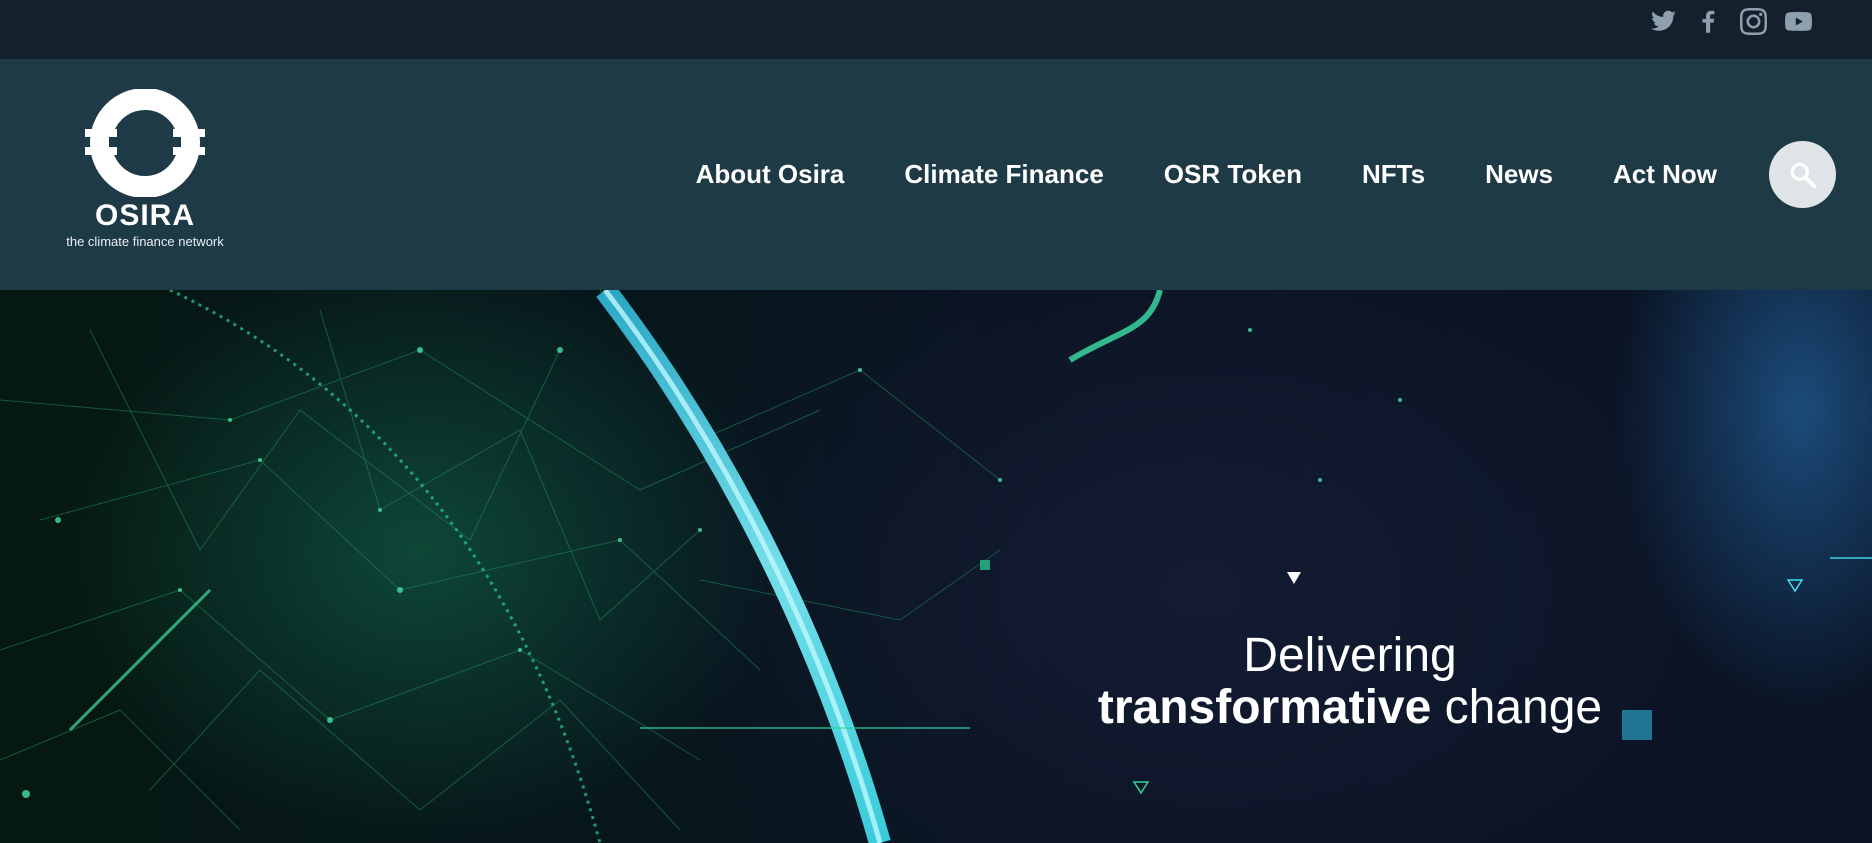 This screenshot has width=1872, height=843. I want to click on hero-line-1: Delivering, so click(1350, 655).